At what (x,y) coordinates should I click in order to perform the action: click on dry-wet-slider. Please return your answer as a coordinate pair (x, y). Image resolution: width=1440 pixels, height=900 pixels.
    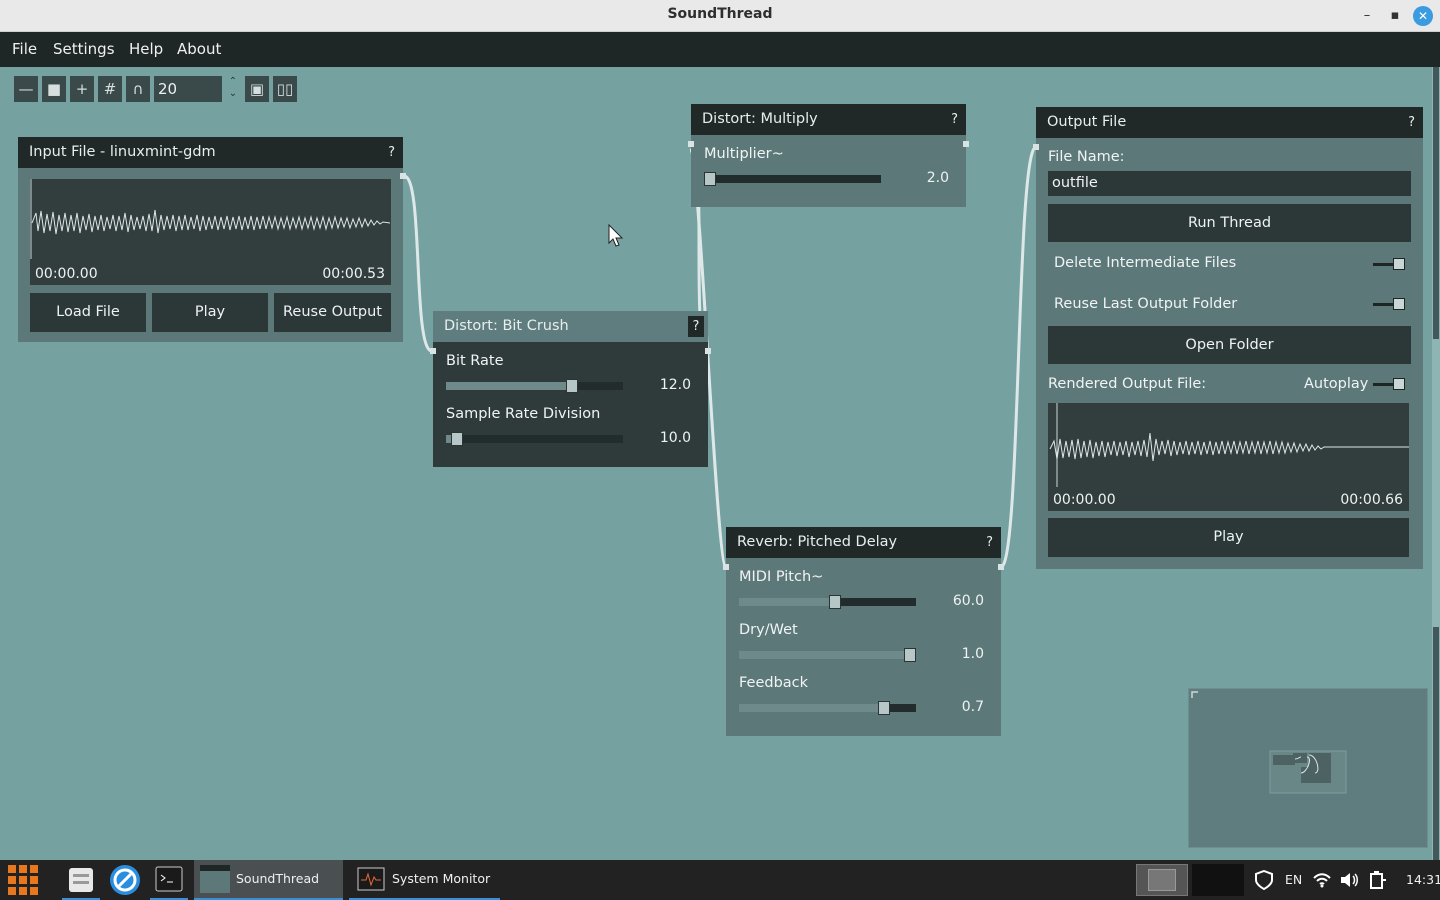
    Looking at the image, I should click on (827, 655).